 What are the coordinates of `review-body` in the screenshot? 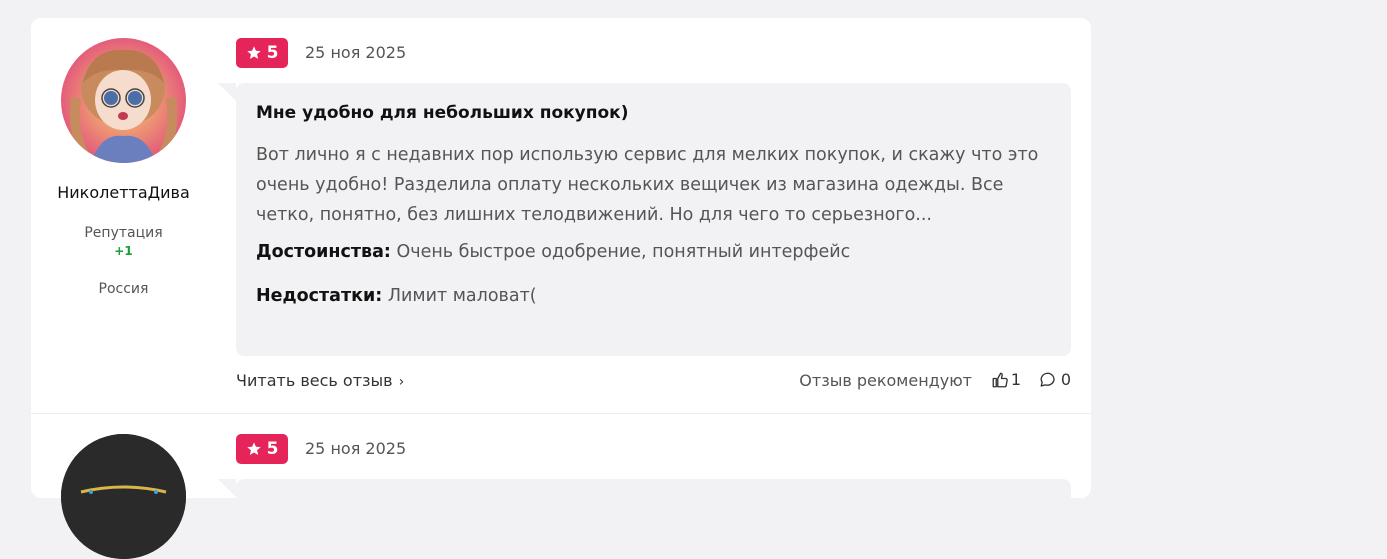 It's located at (644, 509).